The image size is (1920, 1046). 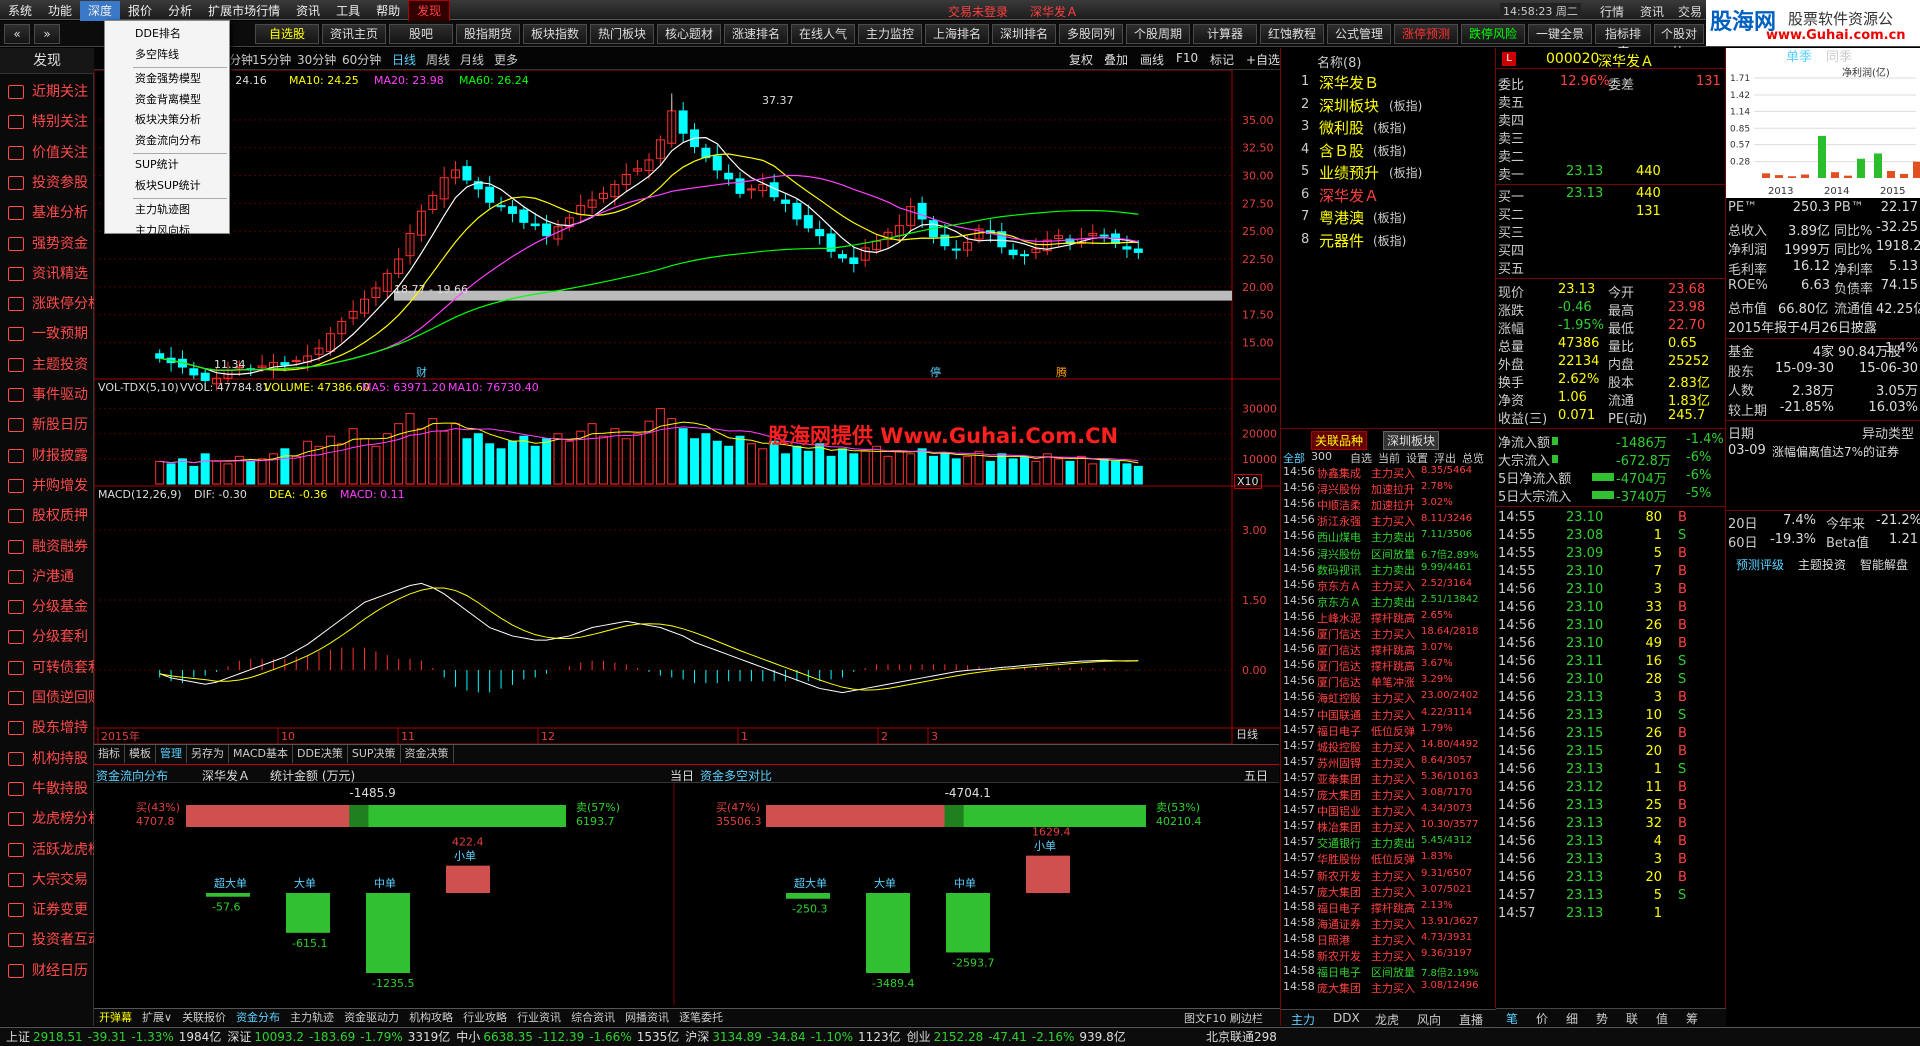 What do you see at coordinates (1292, 34) in the screenshot?
I see `tool-tutorial: 红蚀教程` at bounding box center [1292, 34].